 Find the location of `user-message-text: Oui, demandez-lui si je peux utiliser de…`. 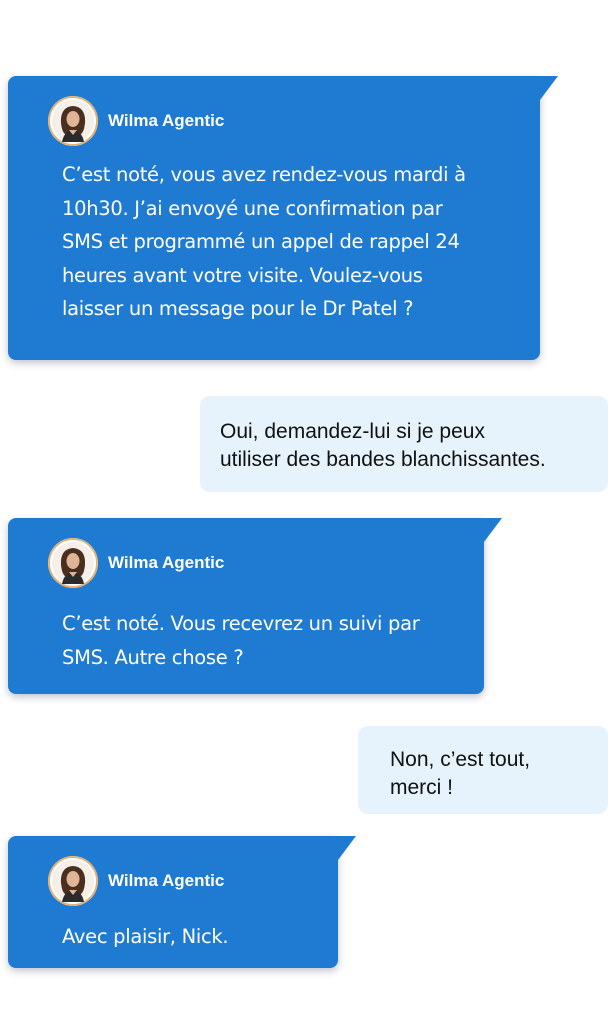

user-message-text: Oui, demandez-lui si je peux utiliser de… is located at coordinates (383, 445).